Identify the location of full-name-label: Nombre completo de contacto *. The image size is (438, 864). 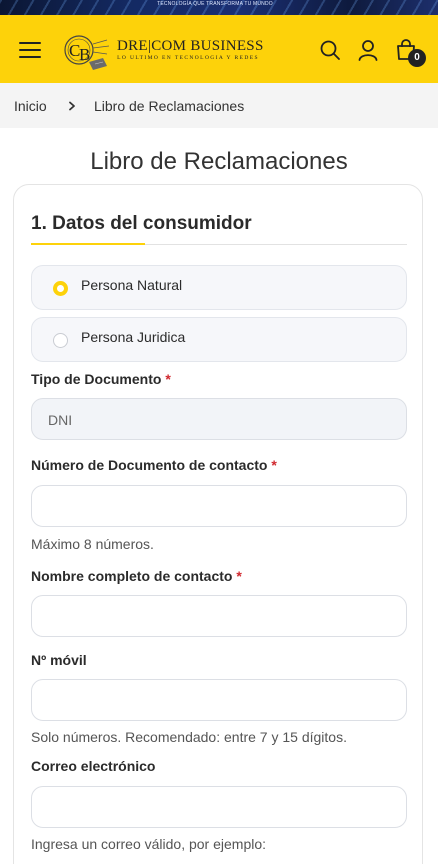
(136, 576).